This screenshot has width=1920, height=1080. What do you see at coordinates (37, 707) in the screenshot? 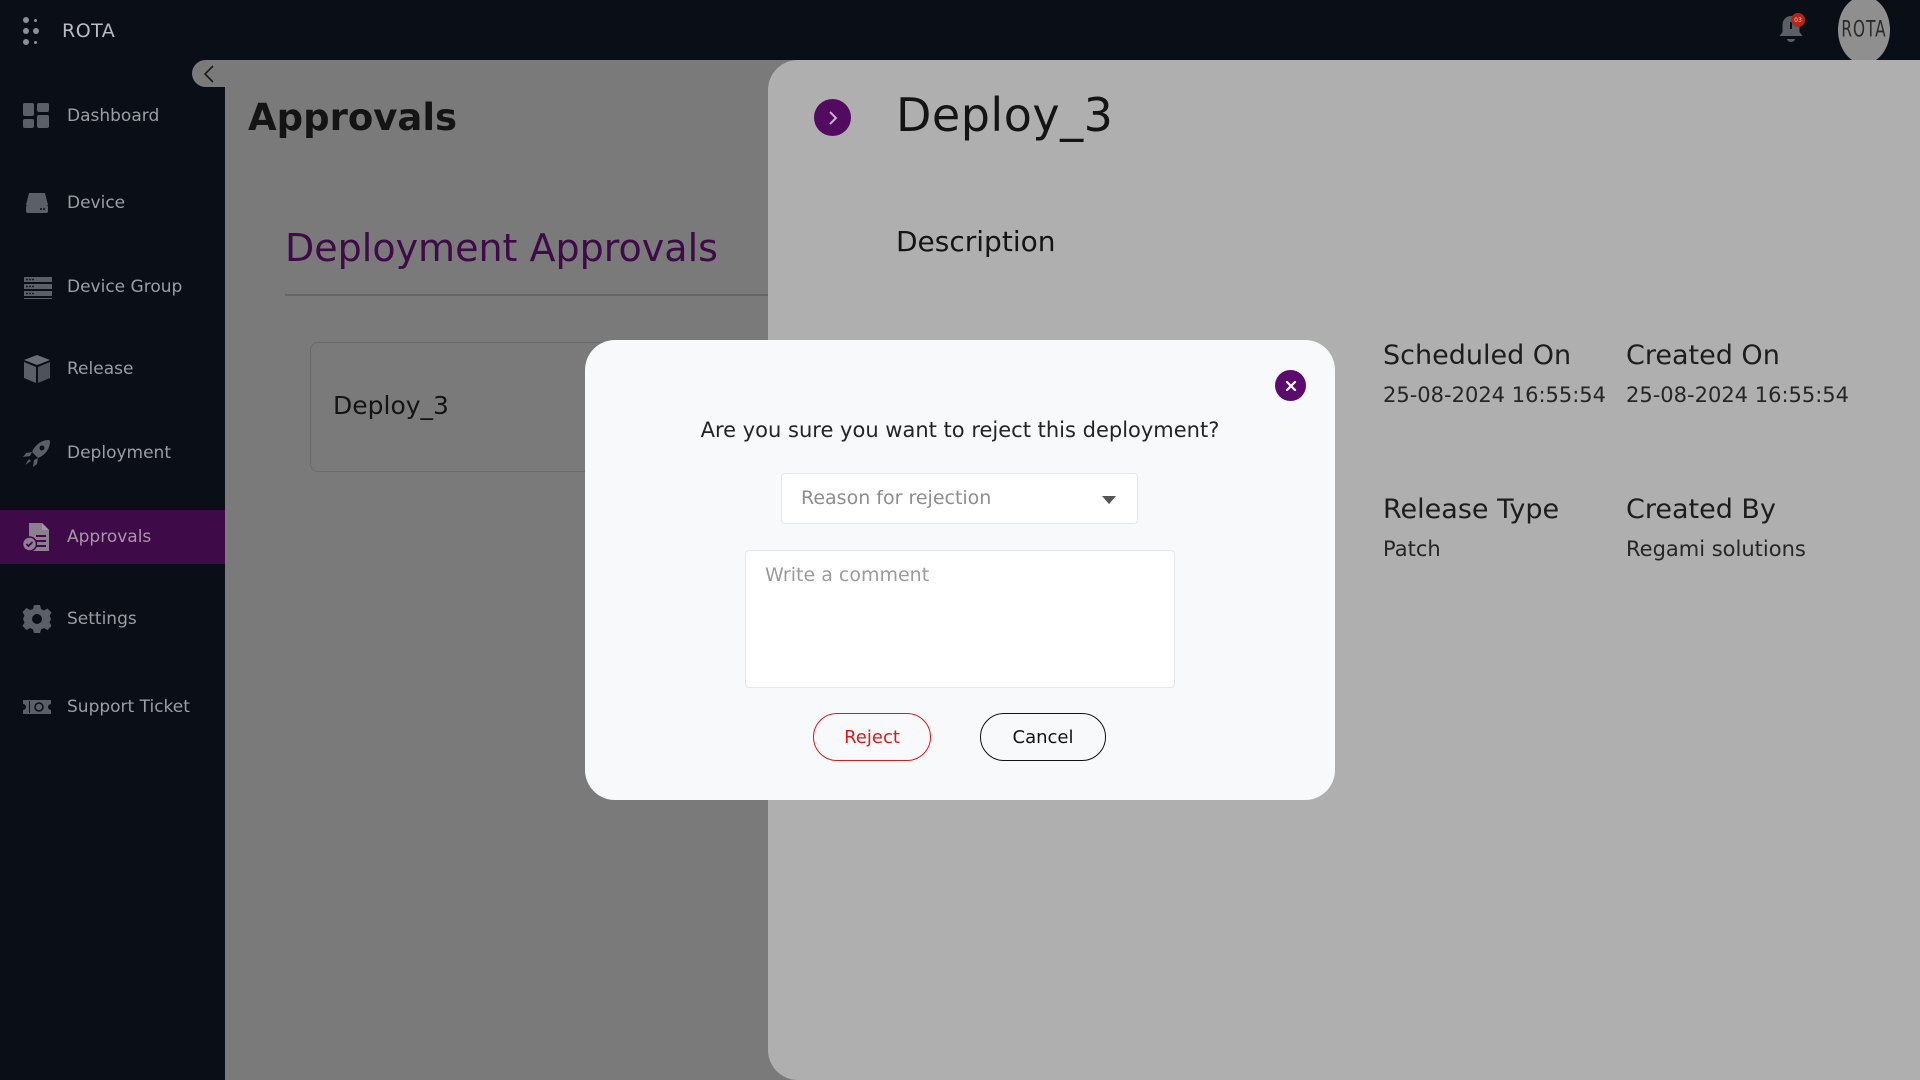
I see `ticket-icon` at bounding box center [37, 707].